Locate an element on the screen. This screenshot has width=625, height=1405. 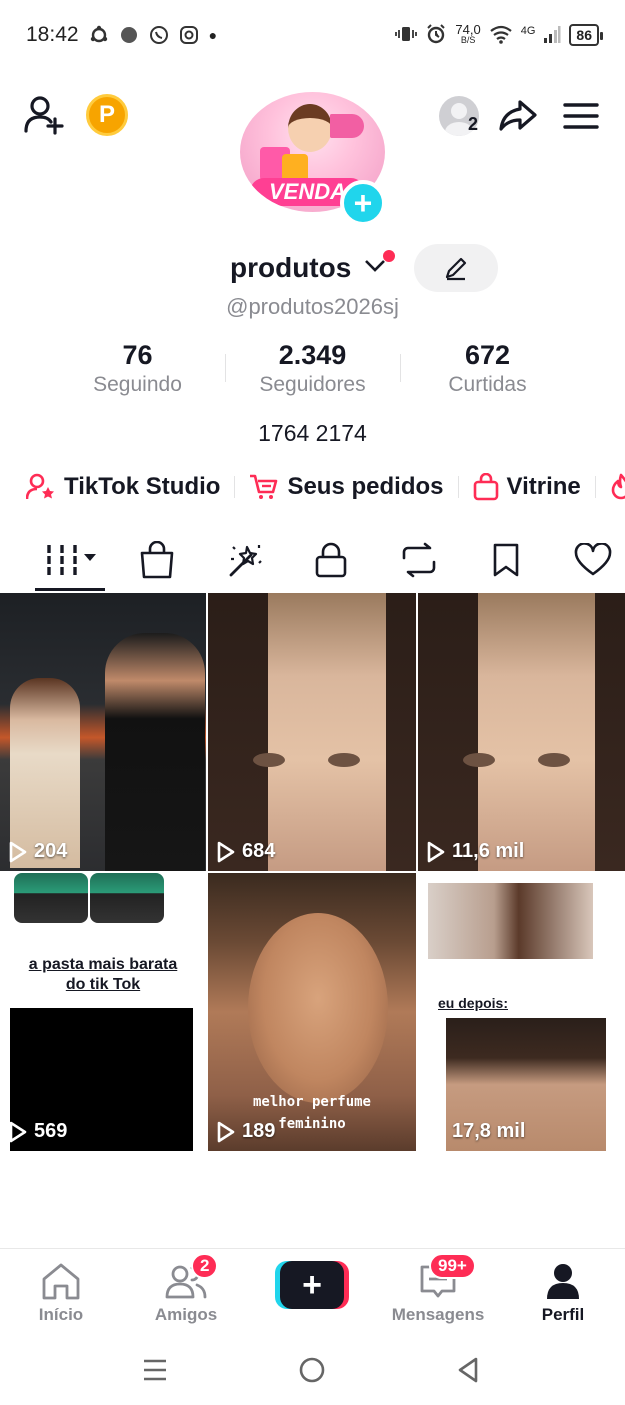
plus-icon: + is located at coordinates (312, 1285).